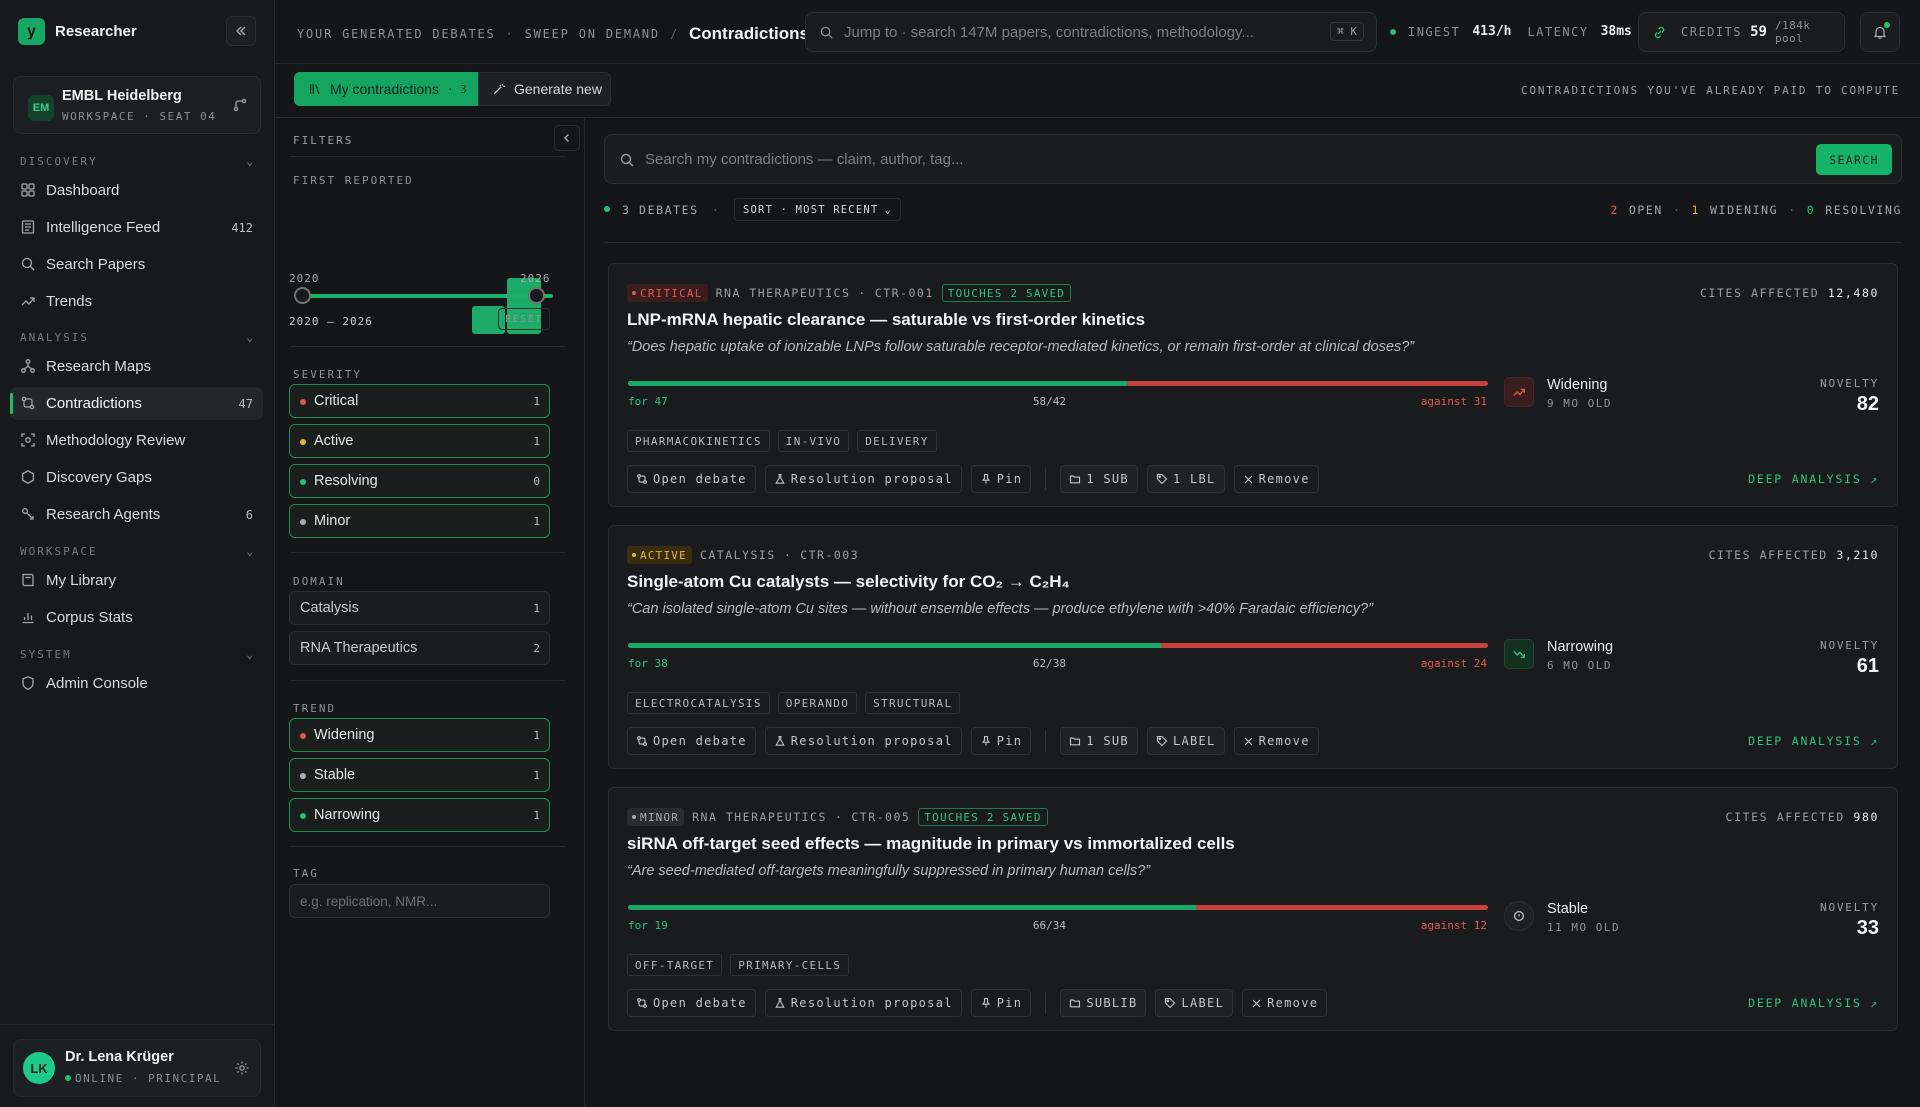  What do you see at coordinates (419, 901) in the screenshot?
I see `tag-filter-input` at bounding box center [419, 901].